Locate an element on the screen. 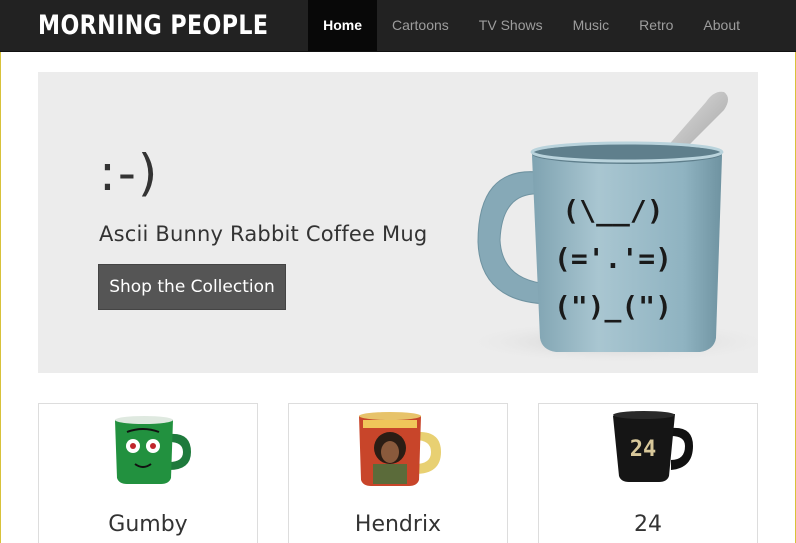 This screenshot has height=543, width=796. main-nav: Home Cartoons TV Shows Music Retro About is located at coordinates (531, 25).